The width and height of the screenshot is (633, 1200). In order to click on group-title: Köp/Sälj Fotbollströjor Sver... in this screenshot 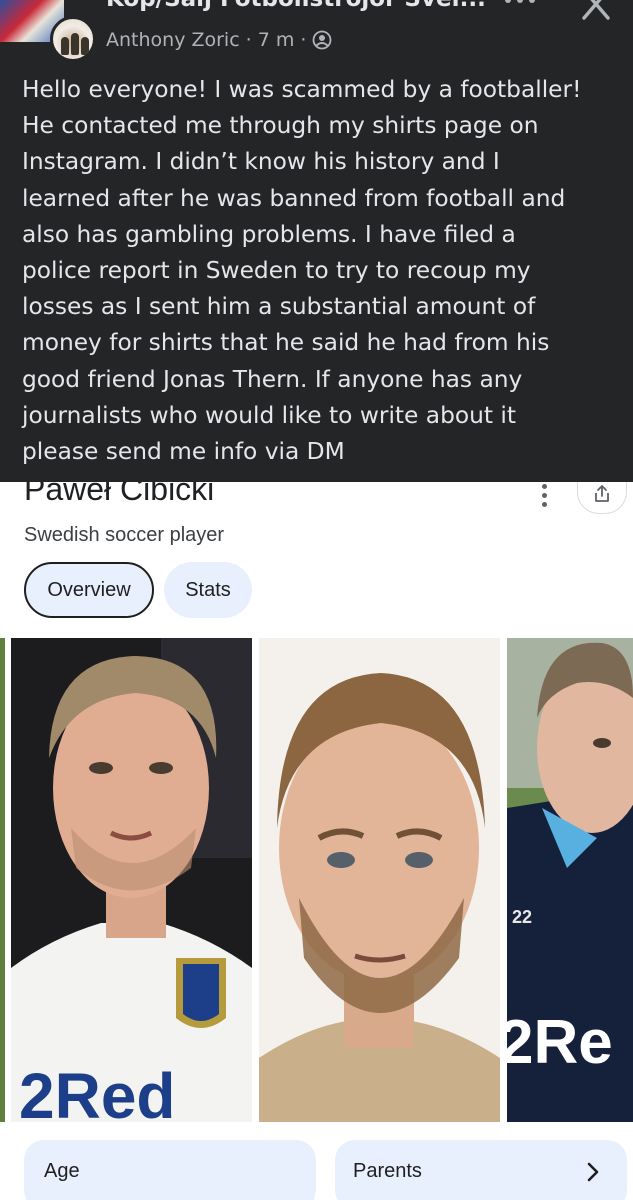, I will do `click(306, 6)`.